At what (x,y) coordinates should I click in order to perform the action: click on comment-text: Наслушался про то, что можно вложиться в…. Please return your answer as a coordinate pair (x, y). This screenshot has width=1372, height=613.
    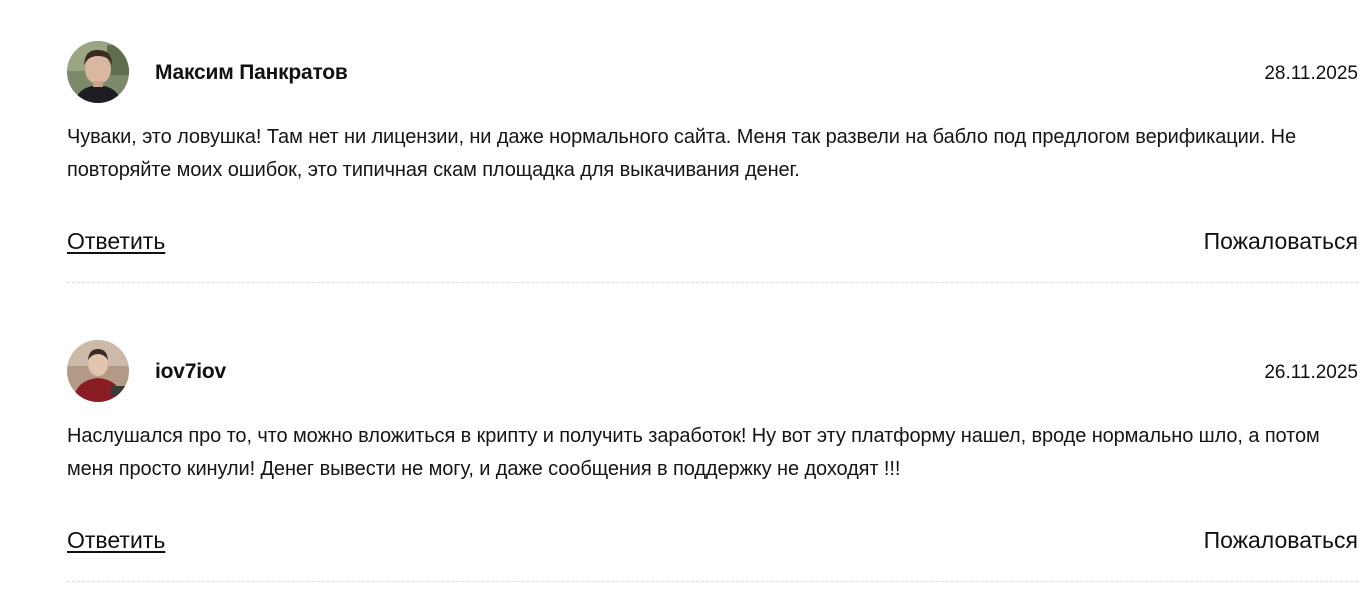
    Looking at the image, I should click on (693, 452).